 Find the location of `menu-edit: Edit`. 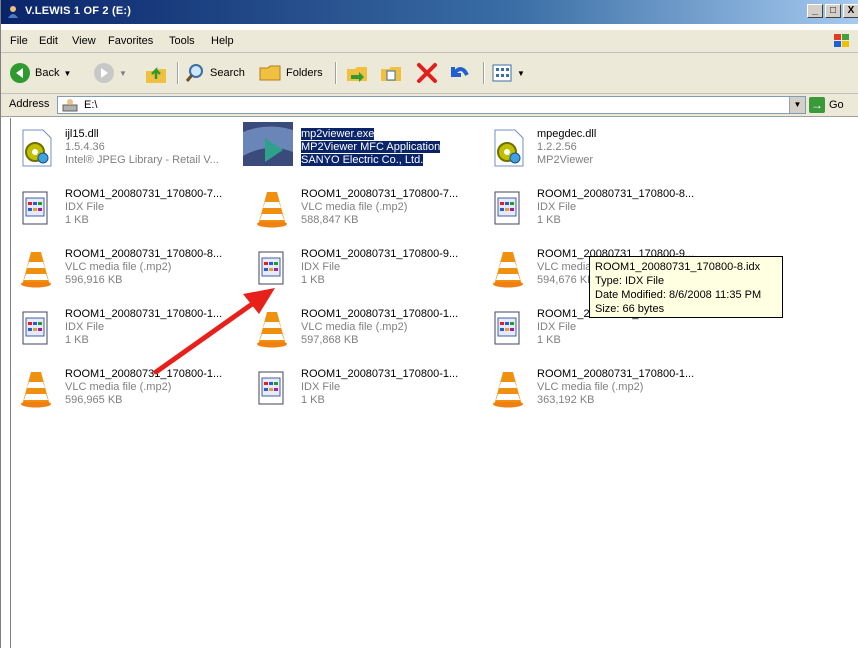

menu-edit: Edit is located at coordinates (48, 41).